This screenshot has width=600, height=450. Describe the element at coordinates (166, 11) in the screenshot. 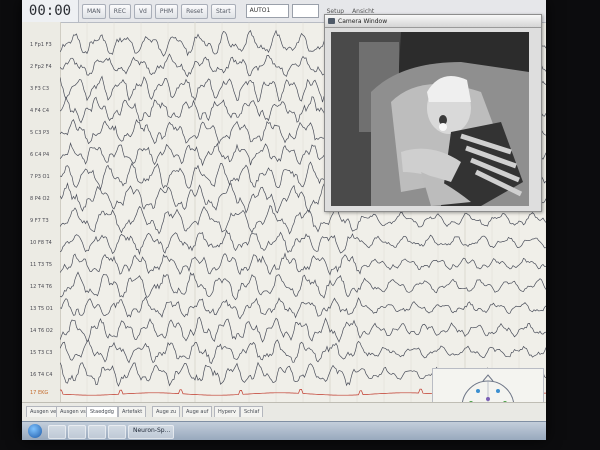

I see `phm-button: PHM` at that location.